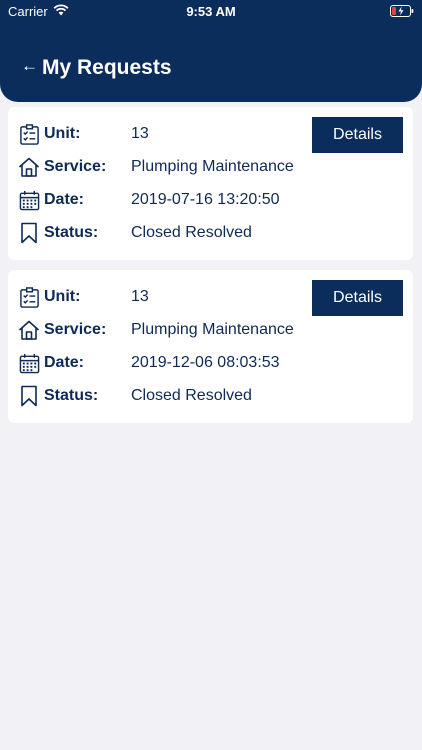 Image resolution: width=422 pixels, height=750 pixels. What do you see at coordinates (205, 199) in the screenshot?
I see `date-value: 2019-07-16 13:20:50` at bounding box center [205, 199].